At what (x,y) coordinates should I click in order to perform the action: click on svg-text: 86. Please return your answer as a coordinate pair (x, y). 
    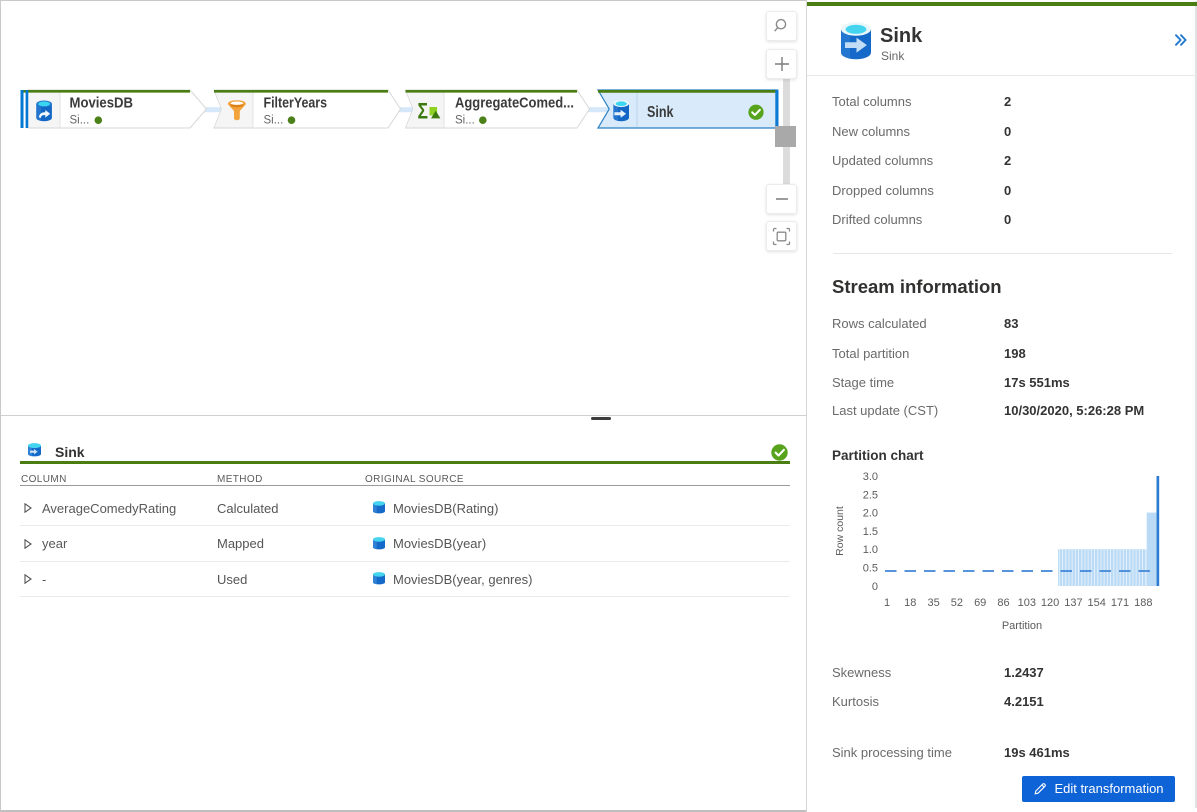
    Looking at the image, I should click on (1003, 603).